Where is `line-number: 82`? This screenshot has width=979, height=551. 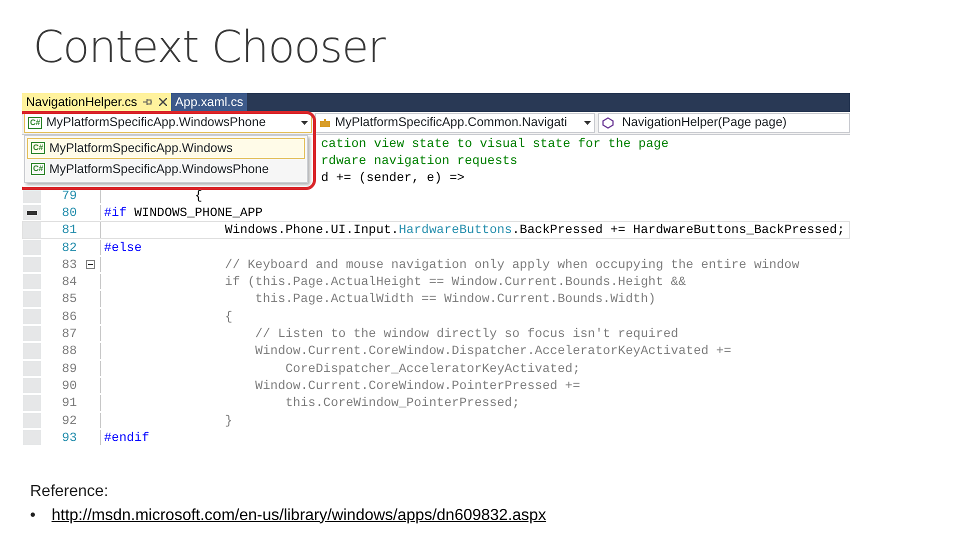 line-number: 82 is located at coordinates (69, 247).